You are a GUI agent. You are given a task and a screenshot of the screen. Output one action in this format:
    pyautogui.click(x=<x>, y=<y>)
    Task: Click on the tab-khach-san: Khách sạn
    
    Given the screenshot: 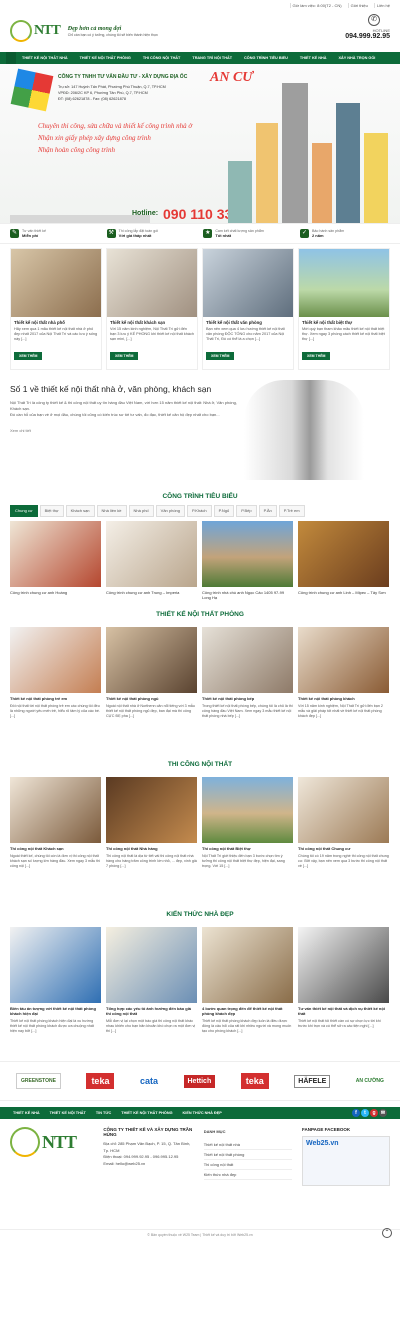 What is the action you would take?
    pyautogui.click(x=80, y=511)
    